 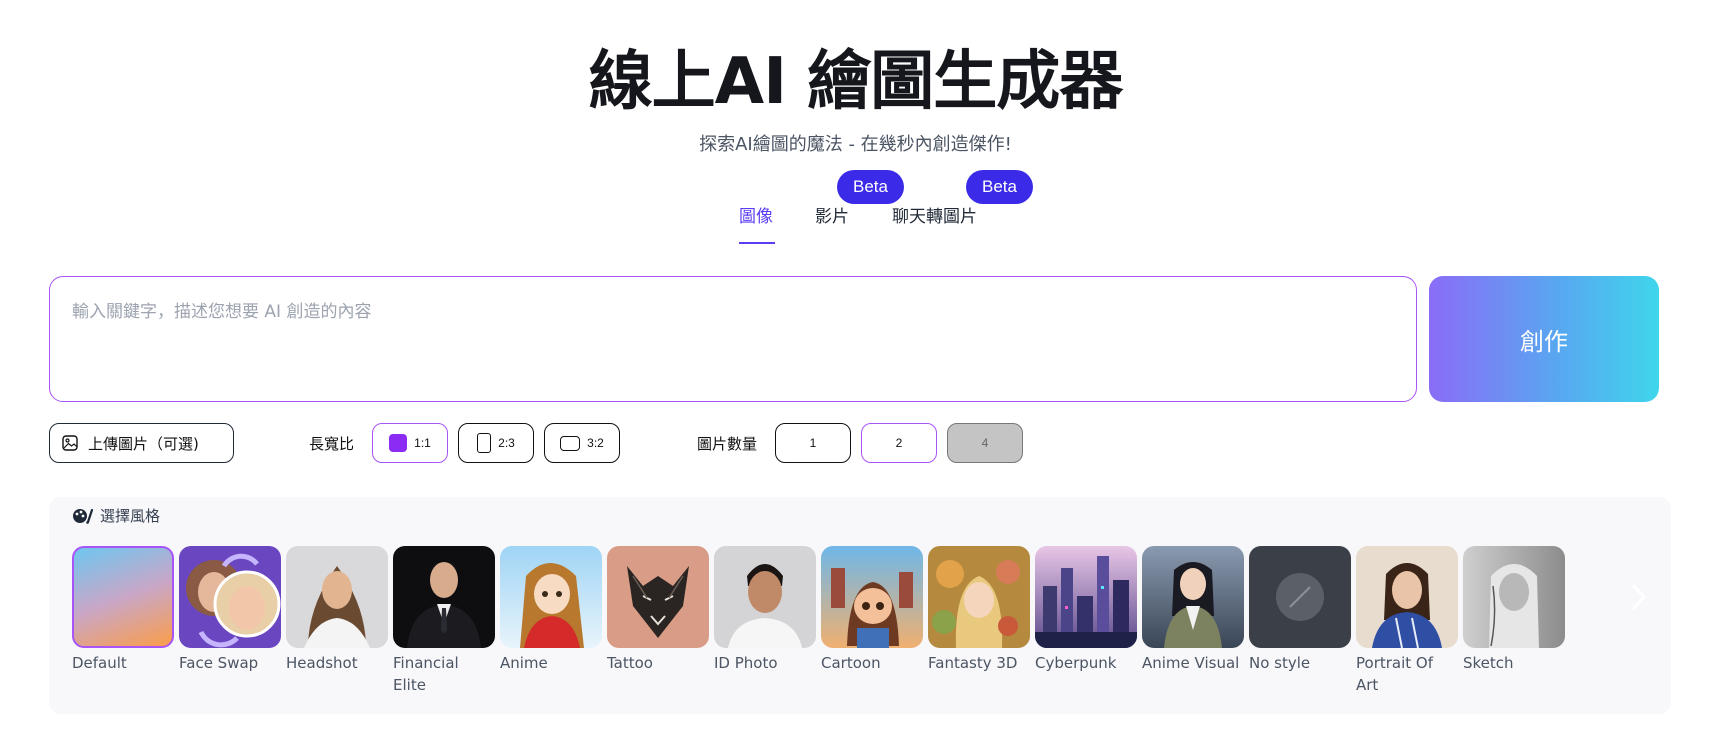 I want to click on style-card-tattoo: Tattoo, so click(x=658, y=610).